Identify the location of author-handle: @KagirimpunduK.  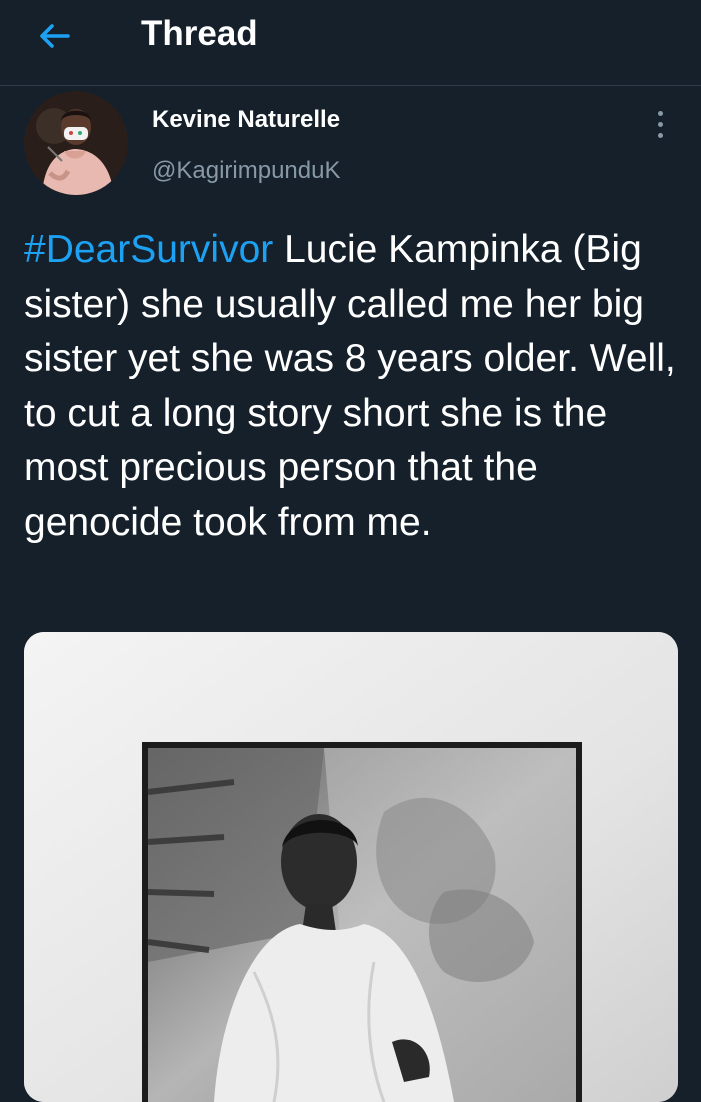
(246, 171).